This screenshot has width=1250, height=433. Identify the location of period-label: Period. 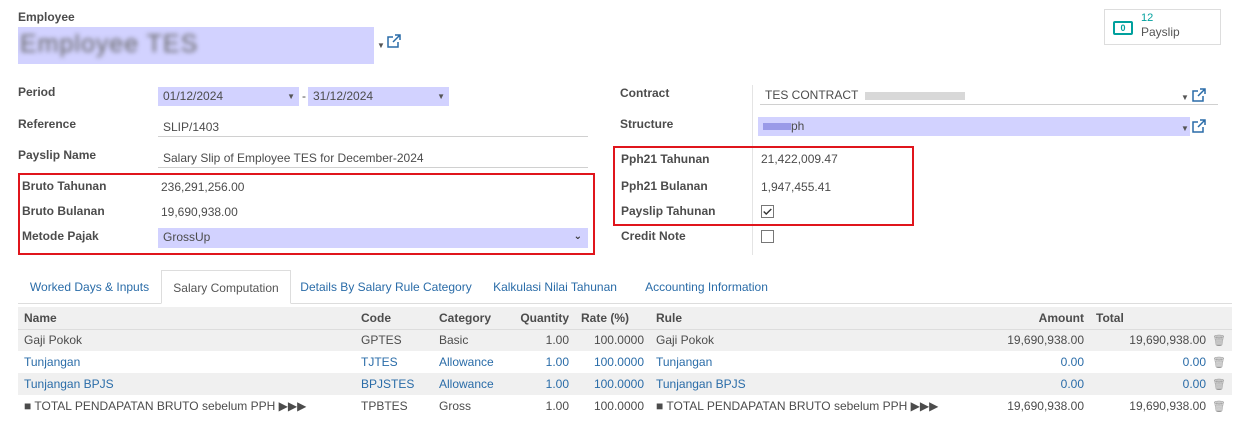
(37, 92).